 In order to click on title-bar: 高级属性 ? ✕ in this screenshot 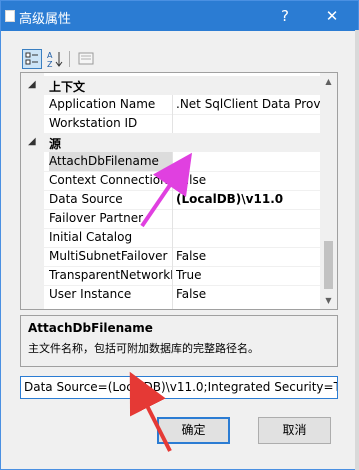, I will do `click(179, 16)`.